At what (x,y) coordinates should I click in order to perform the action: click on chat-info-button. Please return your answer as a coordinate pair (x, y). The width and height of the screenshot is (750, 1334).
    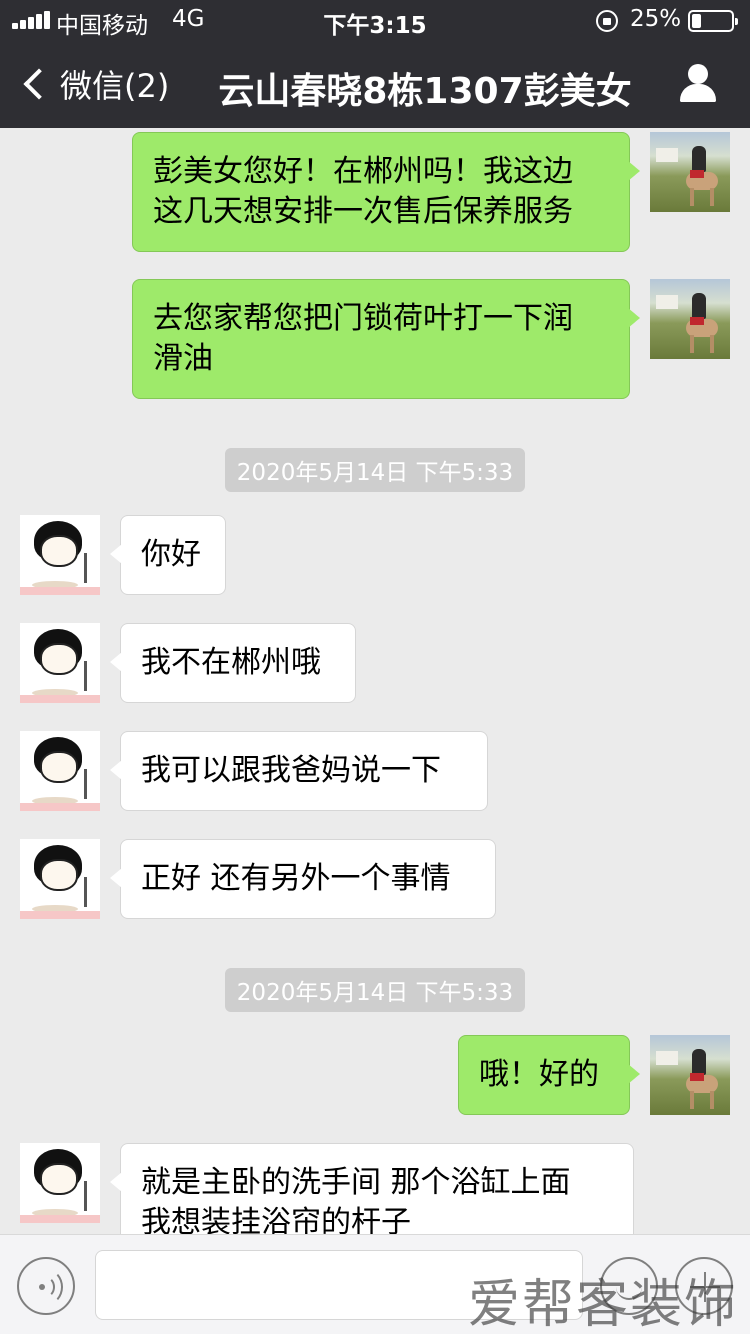
    Looking at the image, I should click on (698, 84).